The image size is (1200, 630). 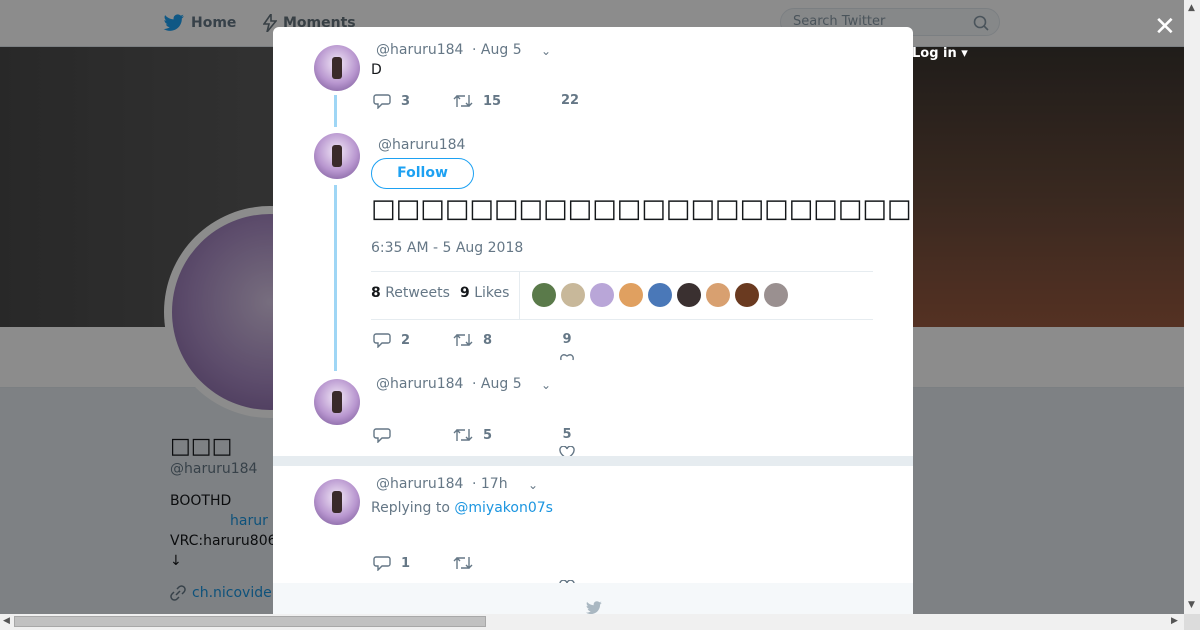 I want to click on modal-footer, so click(x=593, y=598).